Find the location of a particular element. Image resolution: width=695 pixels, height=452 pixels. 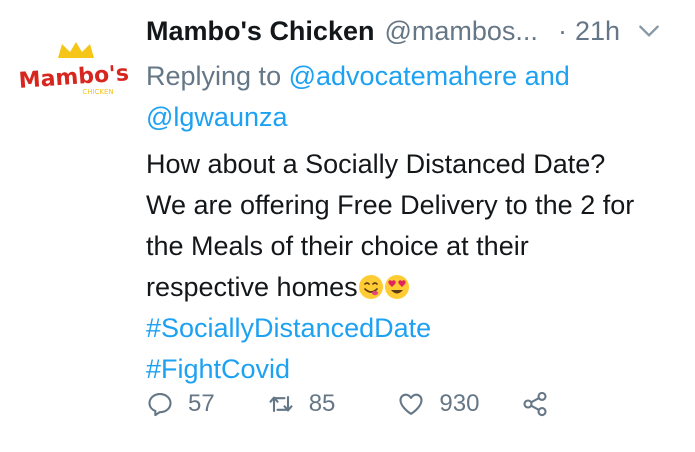

crown-icon is located at coordinates (76, 50).